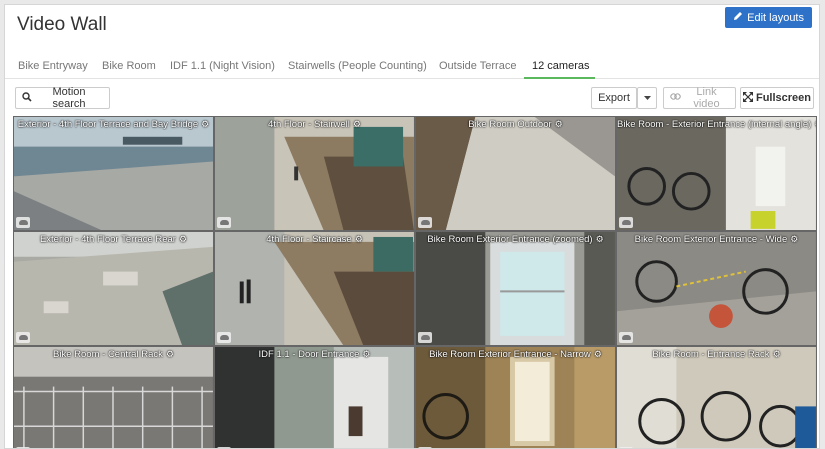 The image size is (825, 449). I want to click on camera-title: Bike Room Exterior Entrance (zoomed), so click(510, 239).